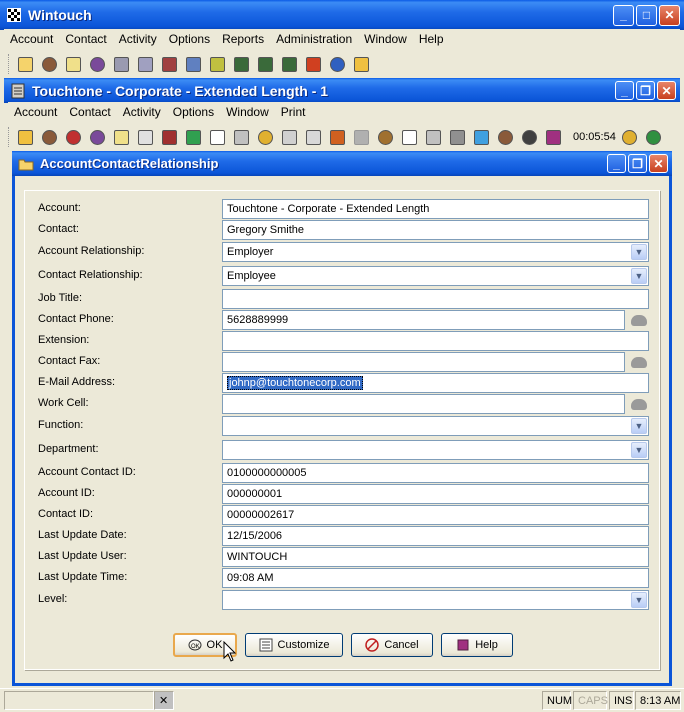  I want to click on minimize-button: _, so click(623, 15).